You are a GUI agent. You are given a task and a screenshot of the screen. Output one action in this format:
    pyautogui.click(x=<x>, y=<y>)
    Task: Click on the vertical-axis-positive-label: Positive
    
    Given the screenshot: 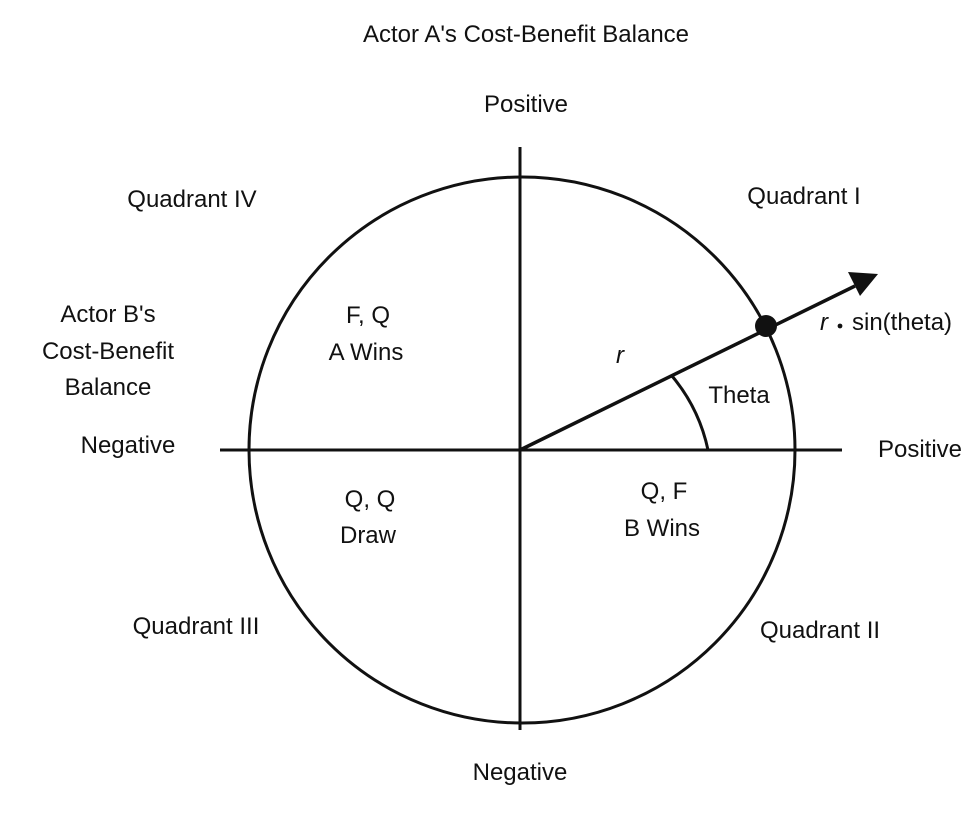 What is the action you would take?
    pyautogui.click(x=526, y=104)
    